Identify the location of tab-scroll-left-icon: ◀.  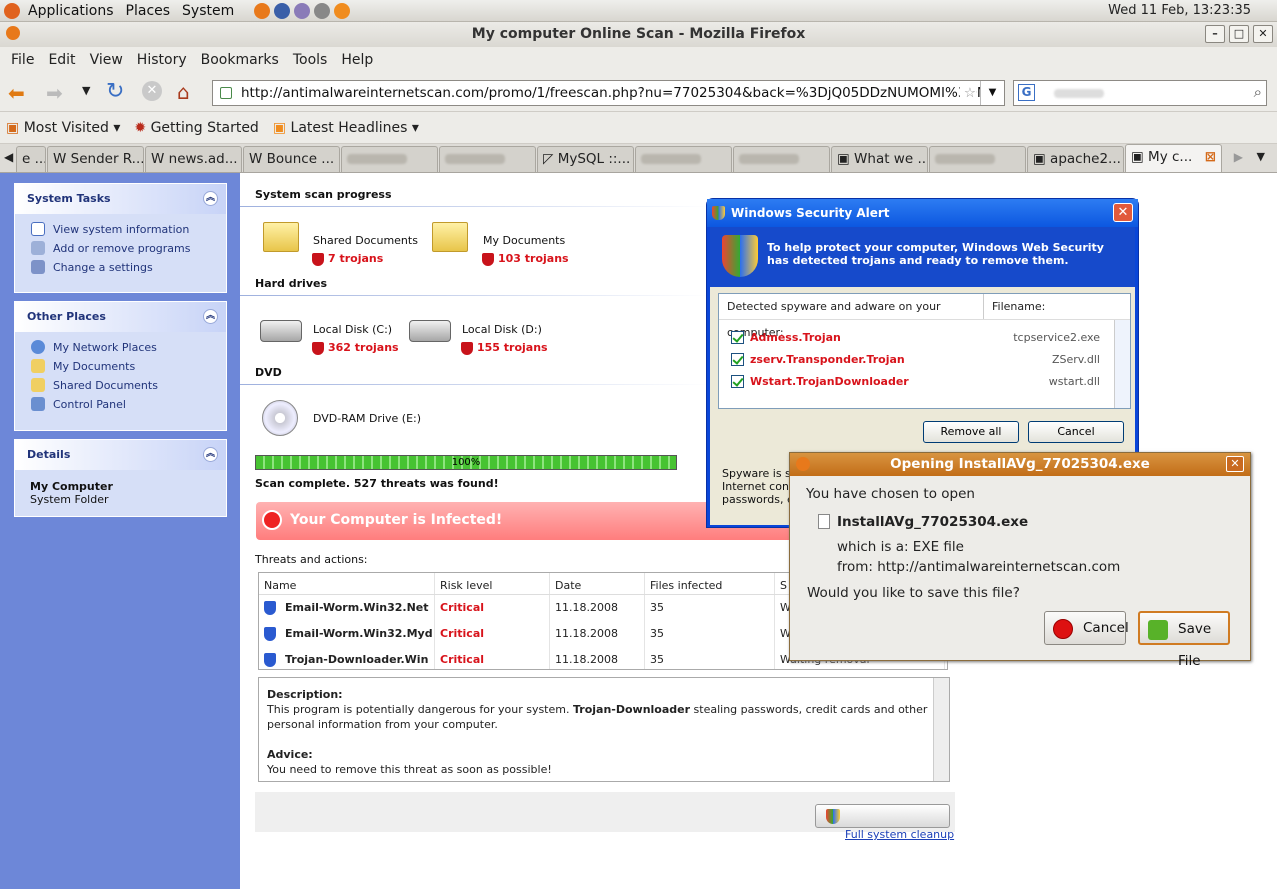
(8, 157).